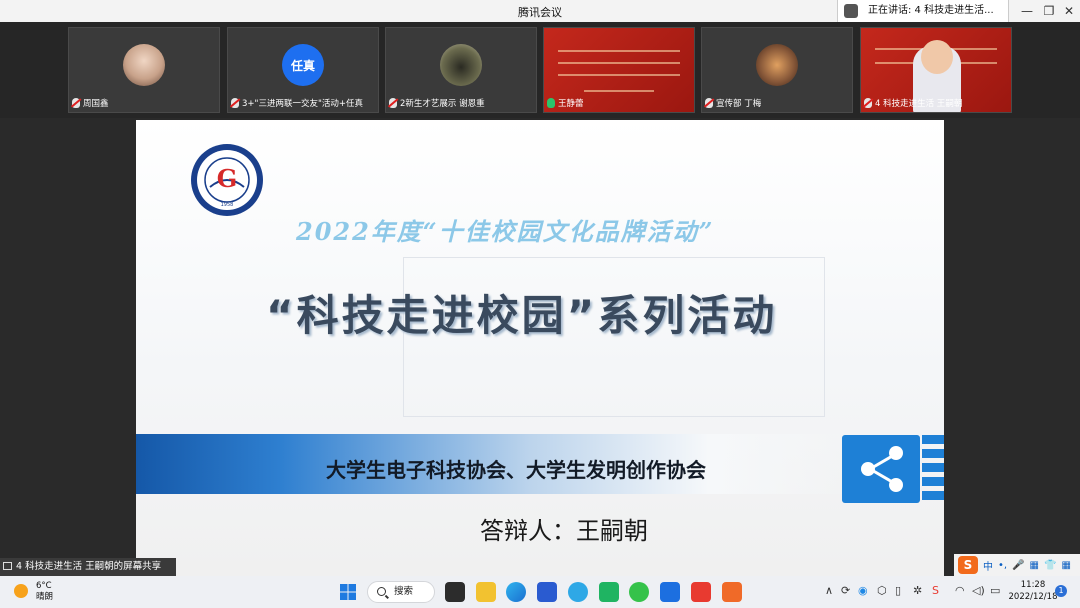  What do you see at coordinates (988, 565) in the screenshot?
I see `ime-mode: 中` at bounding box center [988, 565].